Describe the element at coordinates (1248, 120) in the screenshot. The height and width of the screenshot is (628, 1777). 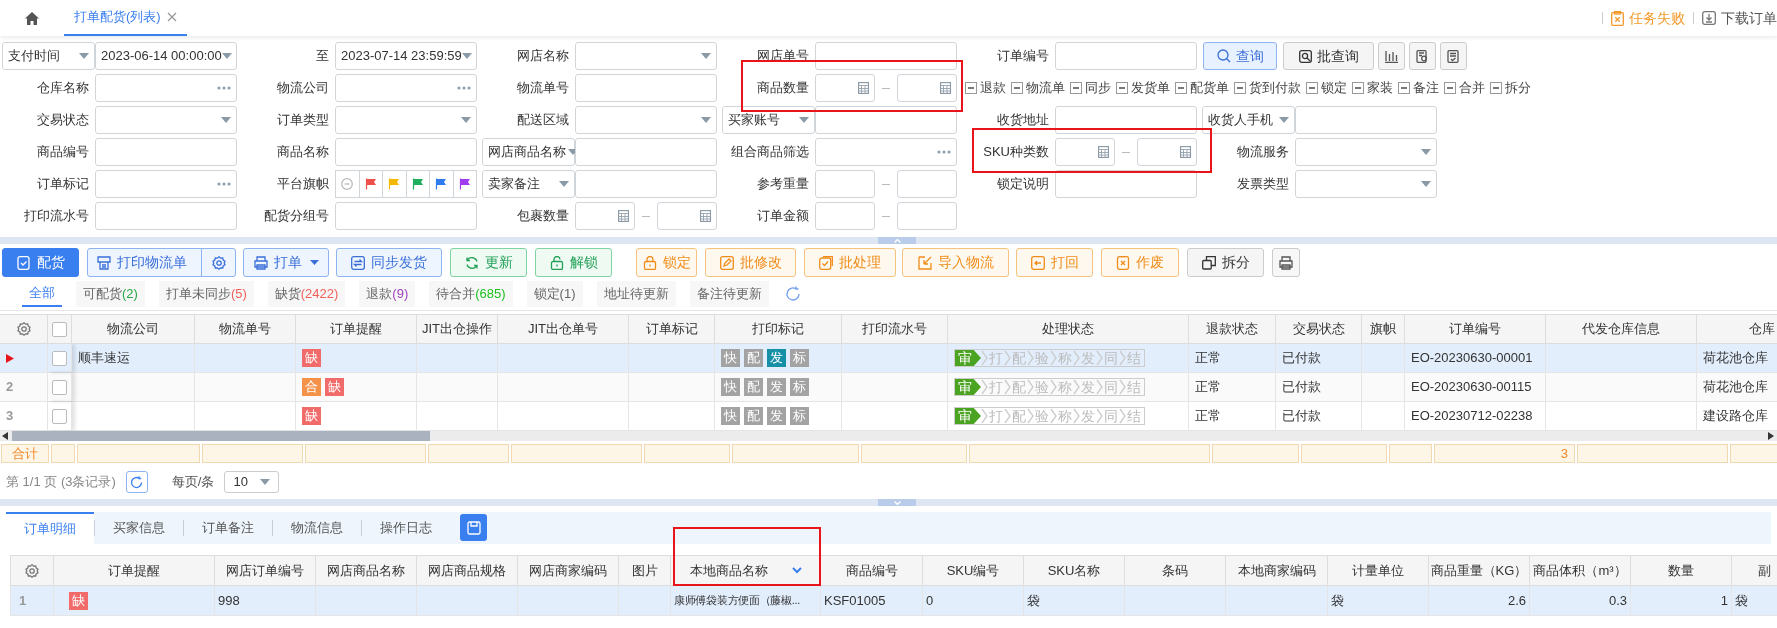
I see `label-dropdown: 收货人手机` at that location.